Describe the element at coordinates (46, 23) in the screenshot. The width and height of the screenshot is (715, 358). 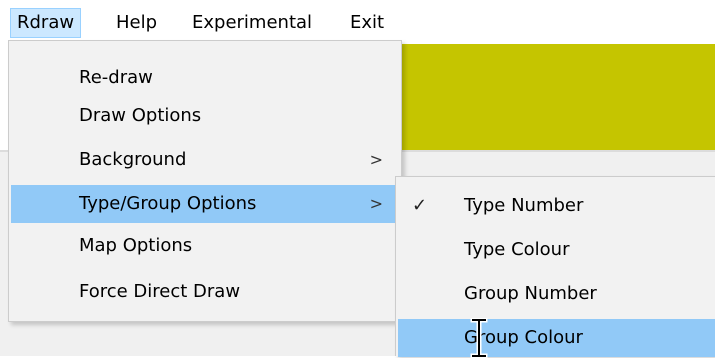
I see `menu-rdraw: Rdraw` at that location.